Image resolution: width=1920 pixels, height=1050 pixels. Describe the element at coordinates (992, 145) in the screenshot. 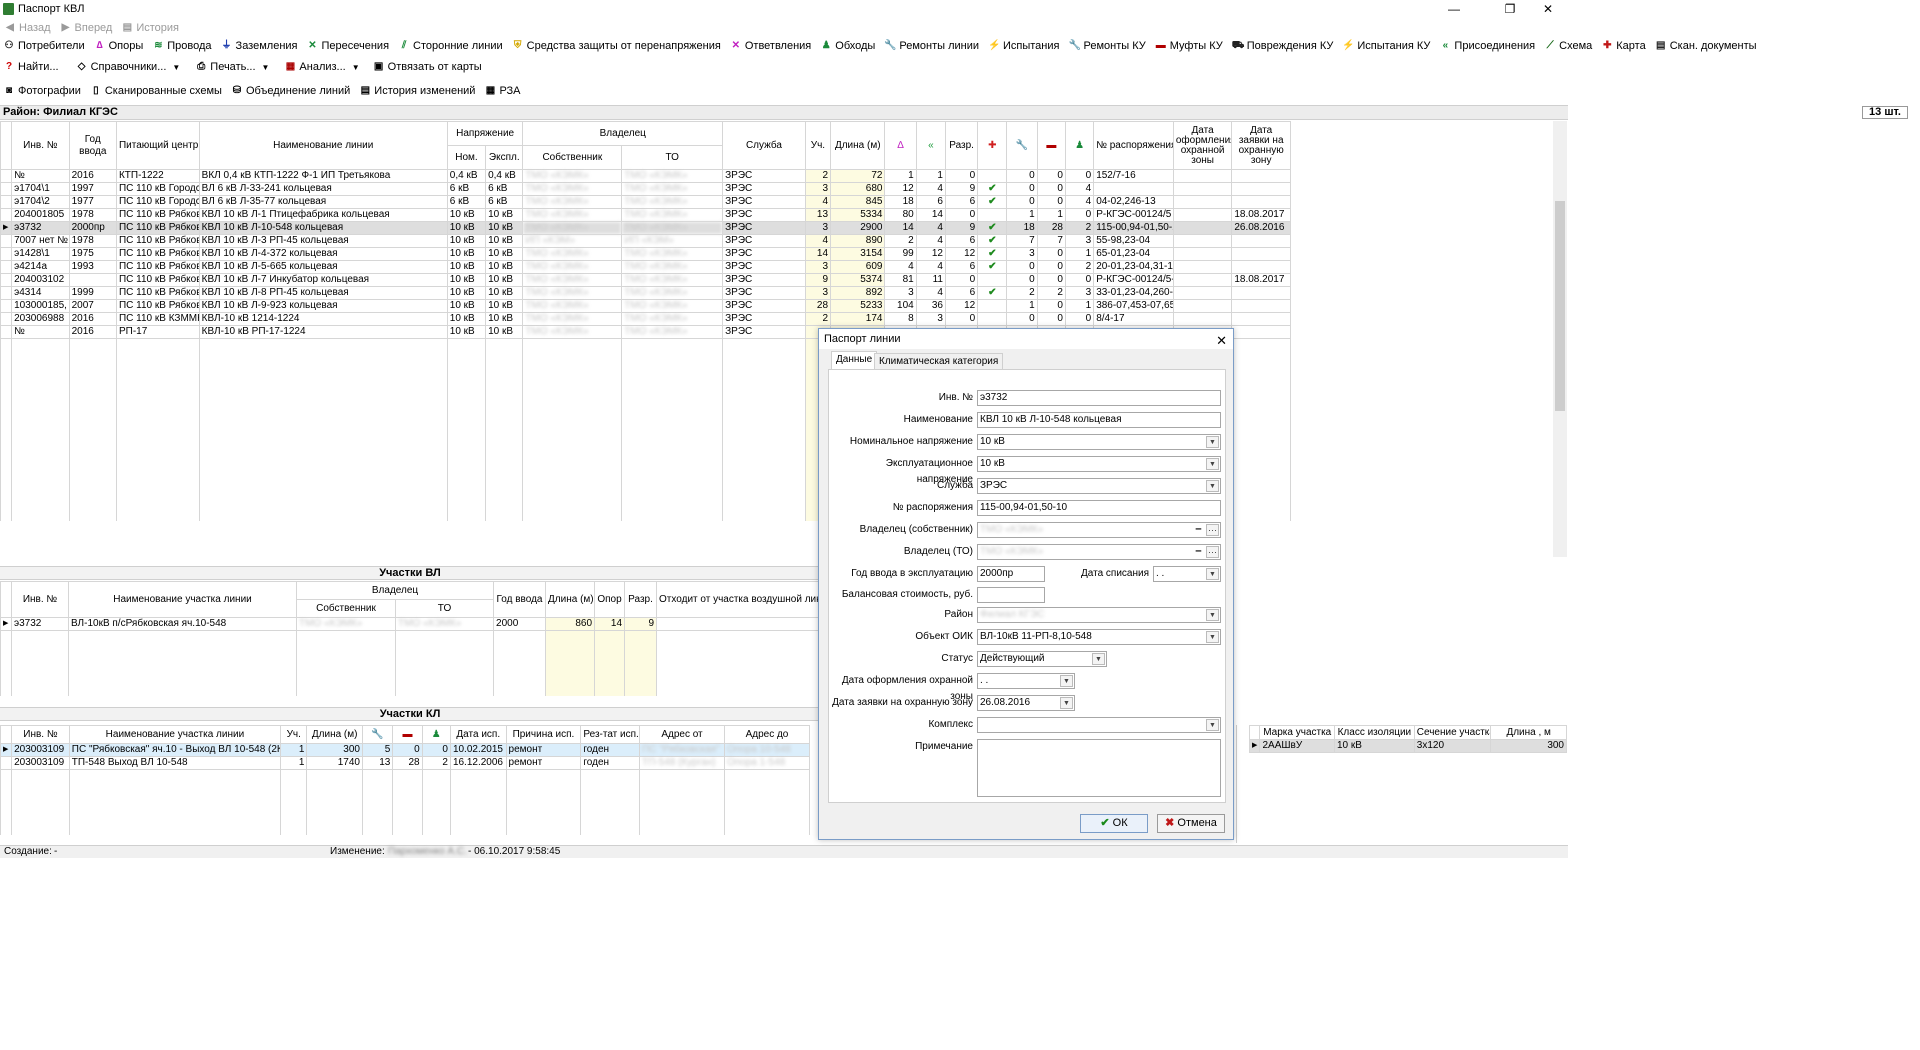

I see `crossing-icon: ✚` at that location.